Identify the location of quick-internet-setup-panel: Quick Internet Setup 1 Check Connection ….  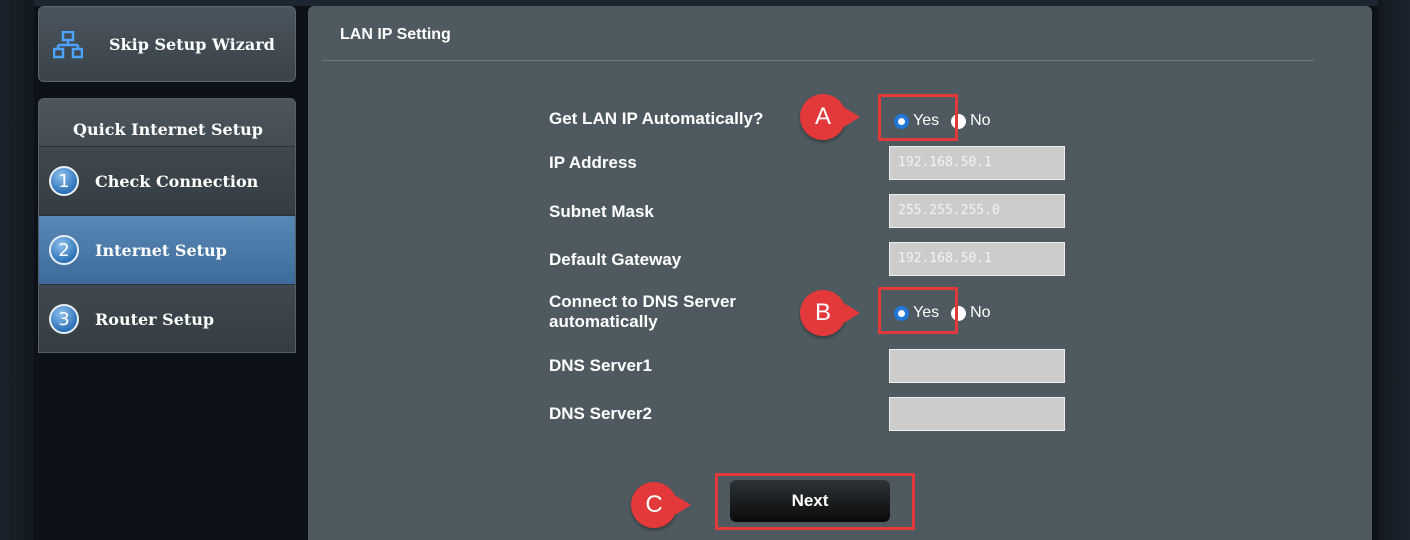
(167, 225).